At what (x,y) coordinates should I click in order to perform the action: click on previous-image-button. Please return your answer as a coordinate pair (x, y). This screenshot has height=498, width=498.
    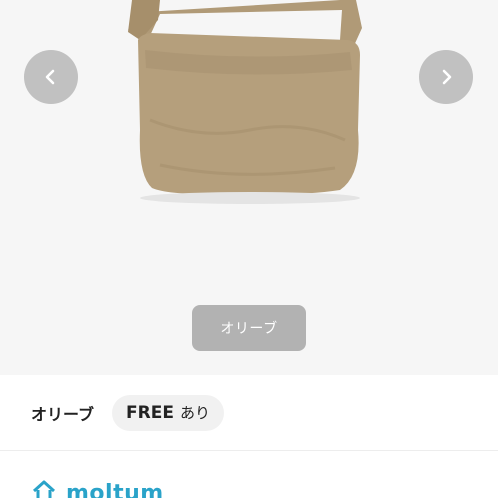
    Looking at the image, I should click on (51, 77).